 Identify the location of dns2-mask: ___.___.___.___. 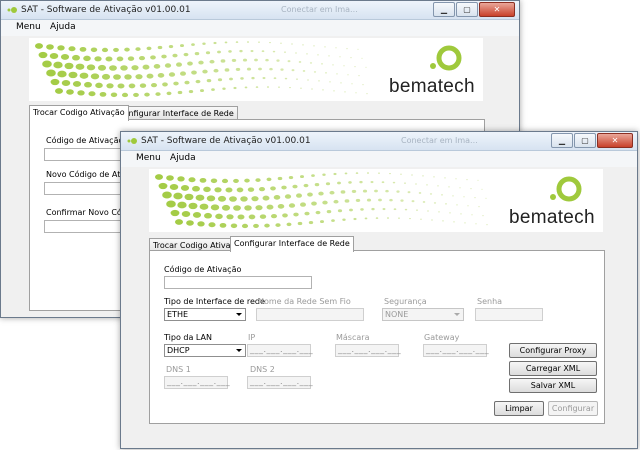
(282, 381).